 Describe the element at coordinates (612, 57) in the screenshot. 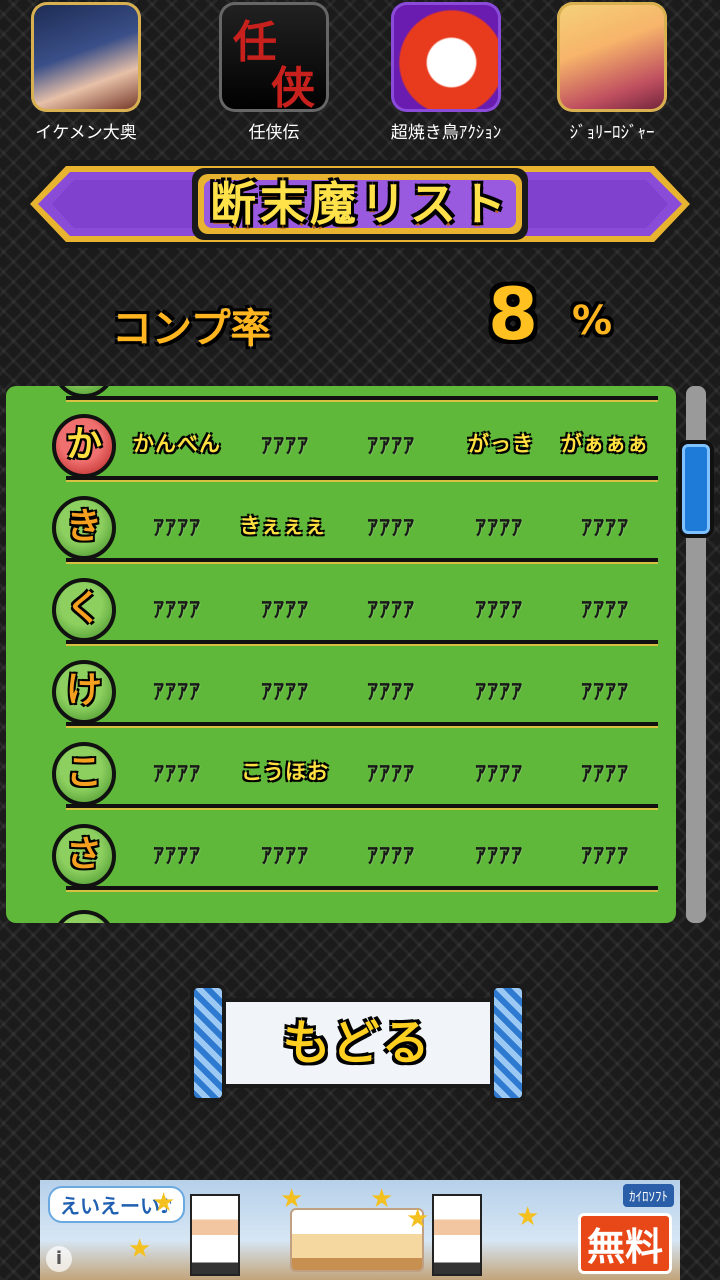

I see `jolly-roger-app-icon` at that location.